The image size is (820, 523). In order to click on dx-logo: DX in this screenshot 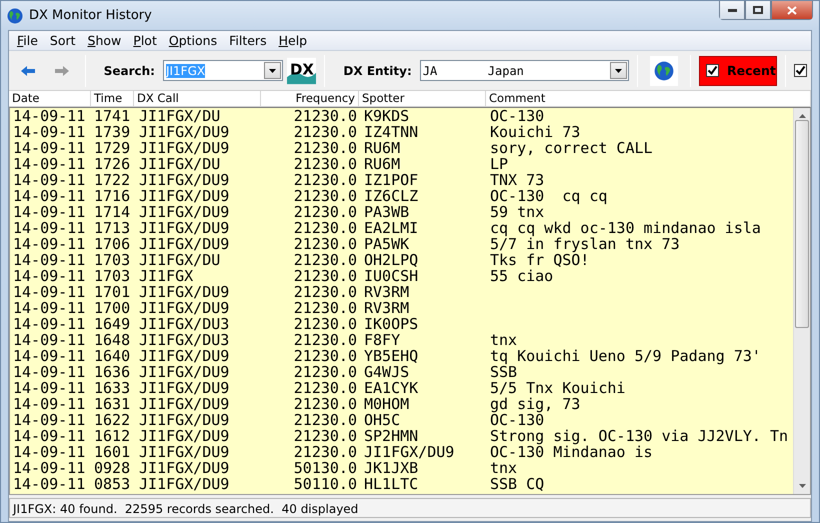, I will do `click(301, 71)`.